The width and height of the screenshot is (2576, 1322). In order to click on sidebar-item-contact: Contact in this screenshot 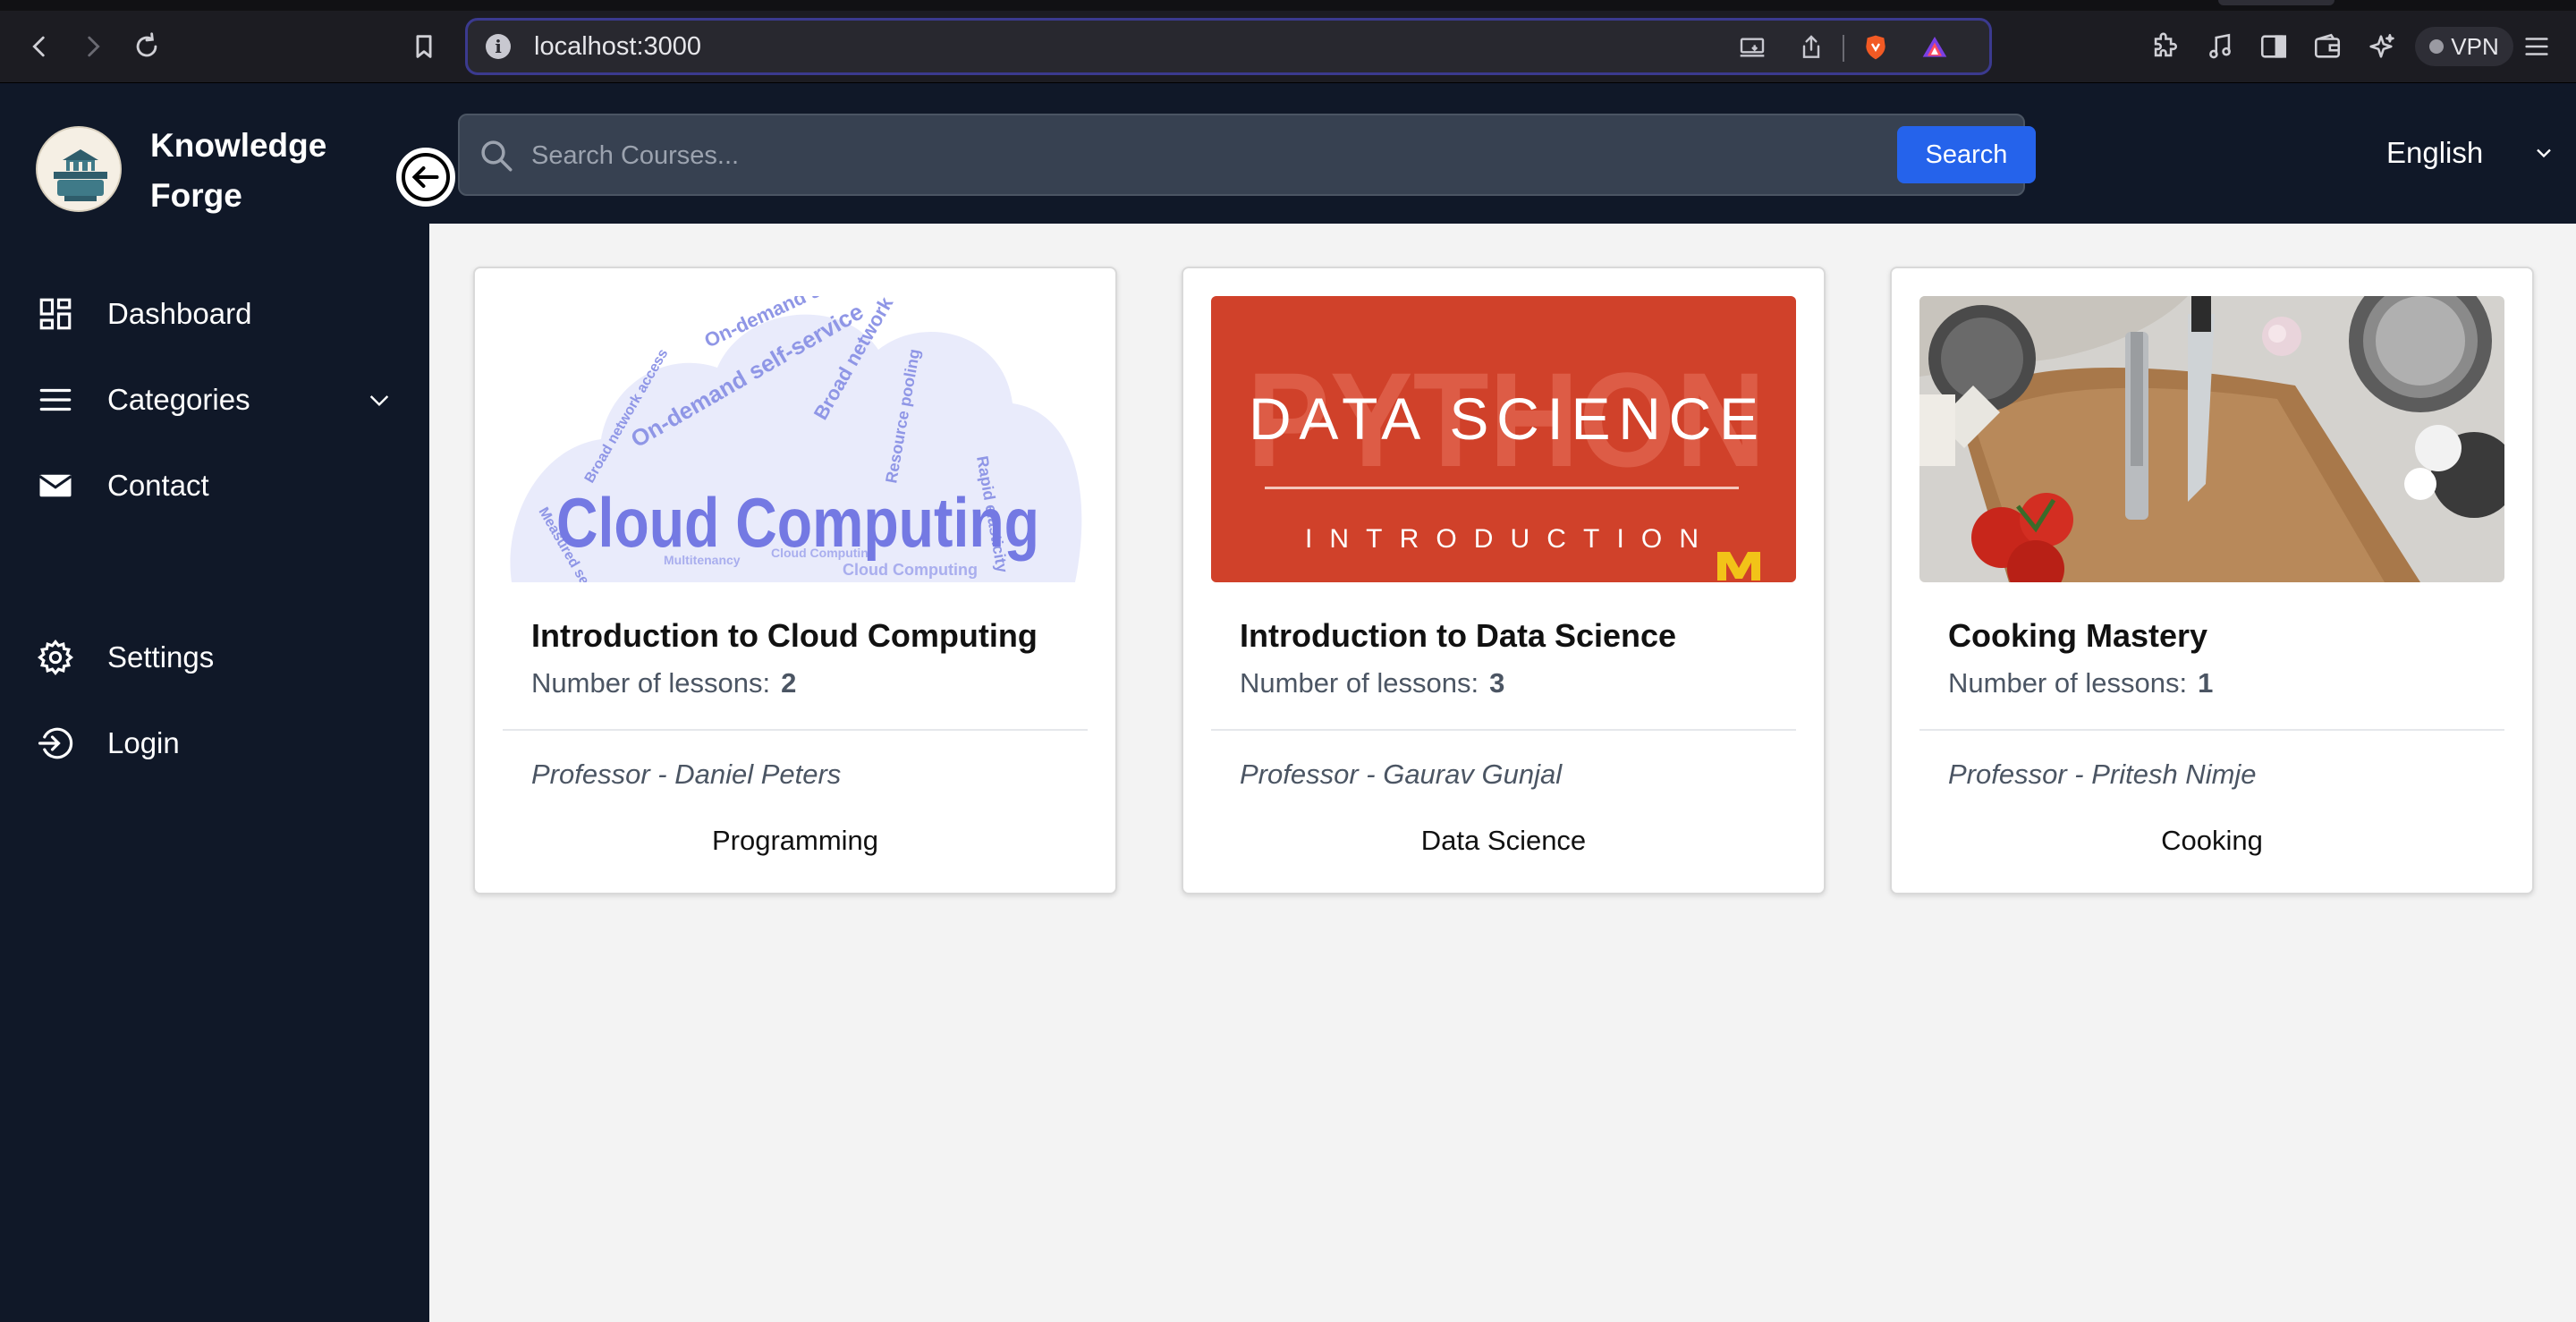, I will do `click(223, 486)`.